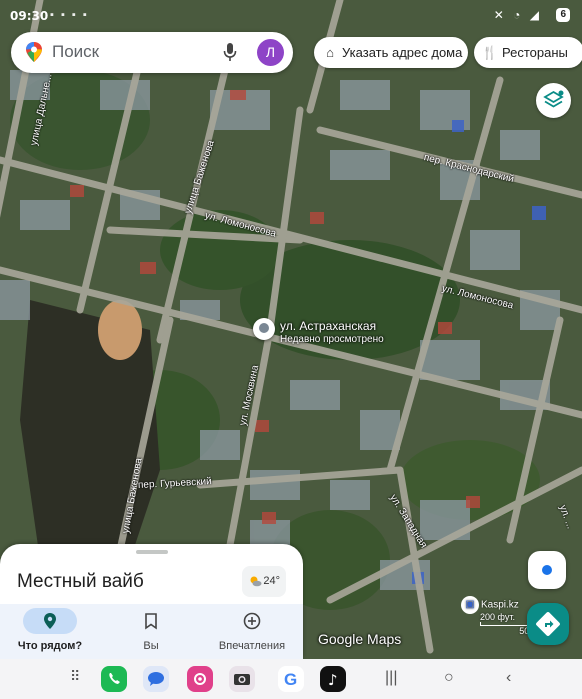  Describe the element at coordinates (508, 678) in the screenshot. I see `back-button: ‹` at that location.